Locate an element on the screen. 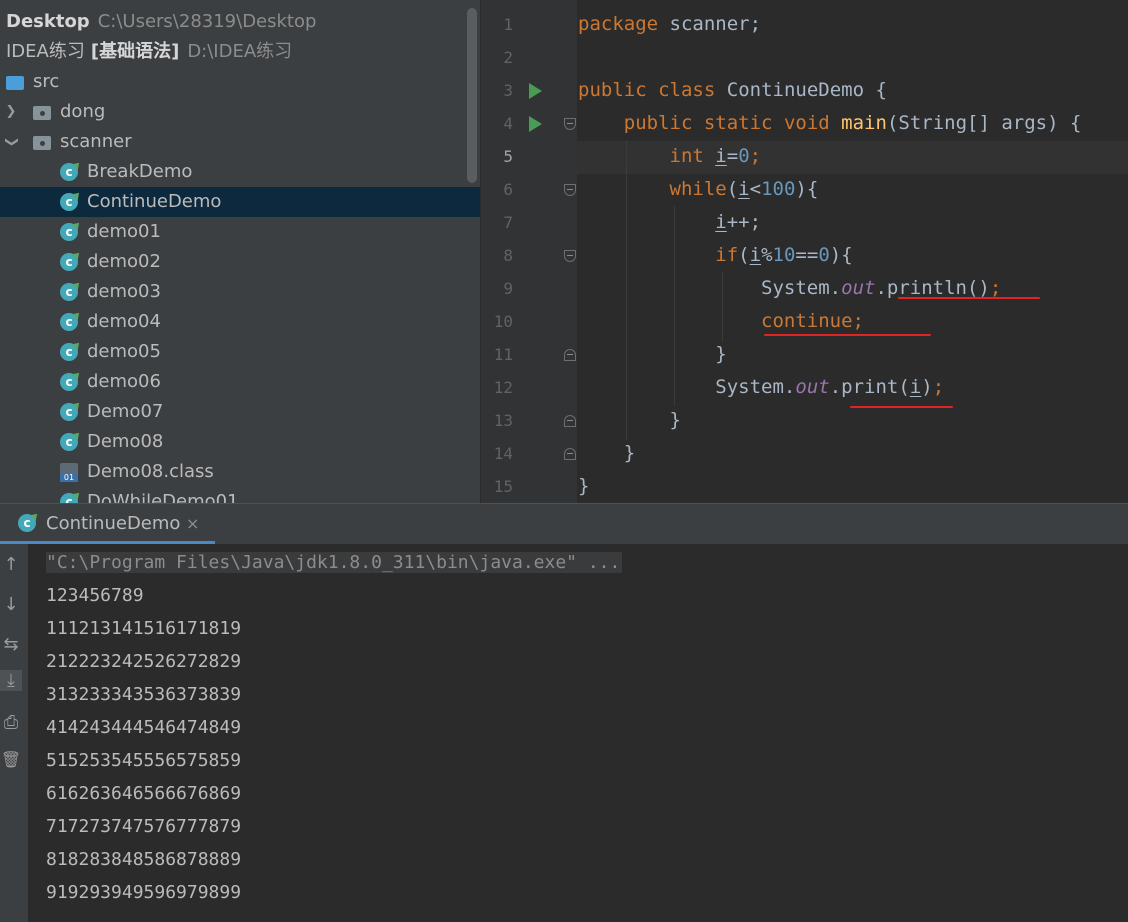 This screenshot has width=1128, height=922. soft-wrap-icon: ⇆ is located at coordinates (11, 644).